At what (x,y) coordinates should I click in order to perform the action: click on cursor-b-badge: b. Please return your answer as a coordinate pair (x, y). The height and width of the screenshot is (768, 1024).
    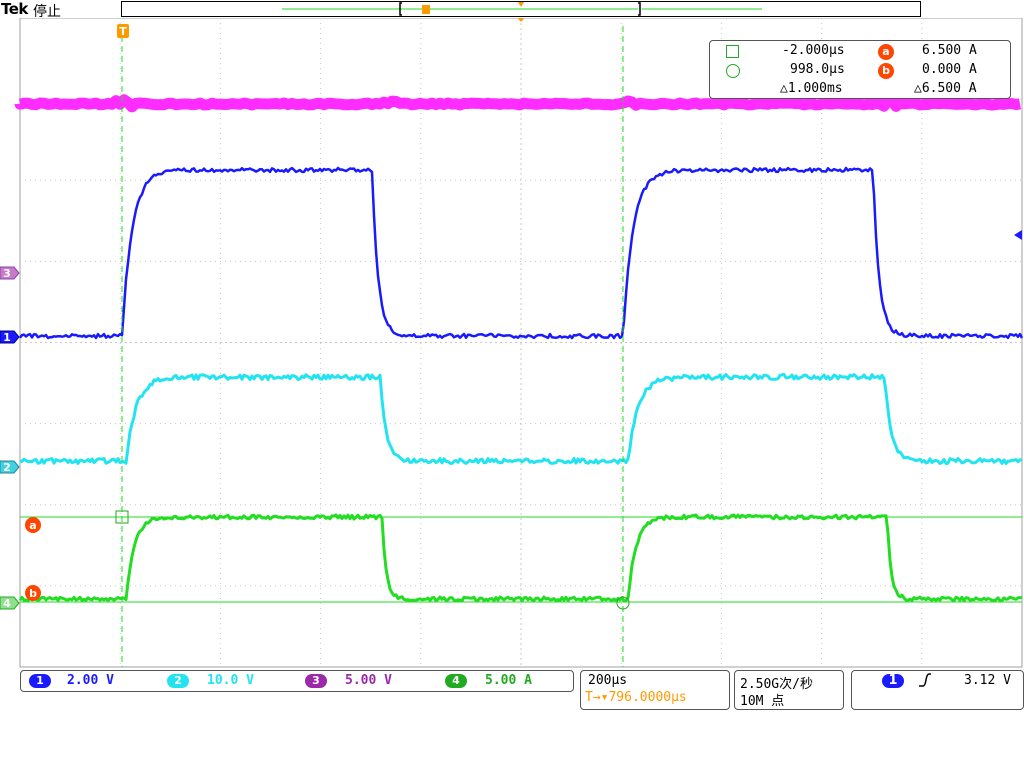
    Looking at the image, I should click on (886, 71).